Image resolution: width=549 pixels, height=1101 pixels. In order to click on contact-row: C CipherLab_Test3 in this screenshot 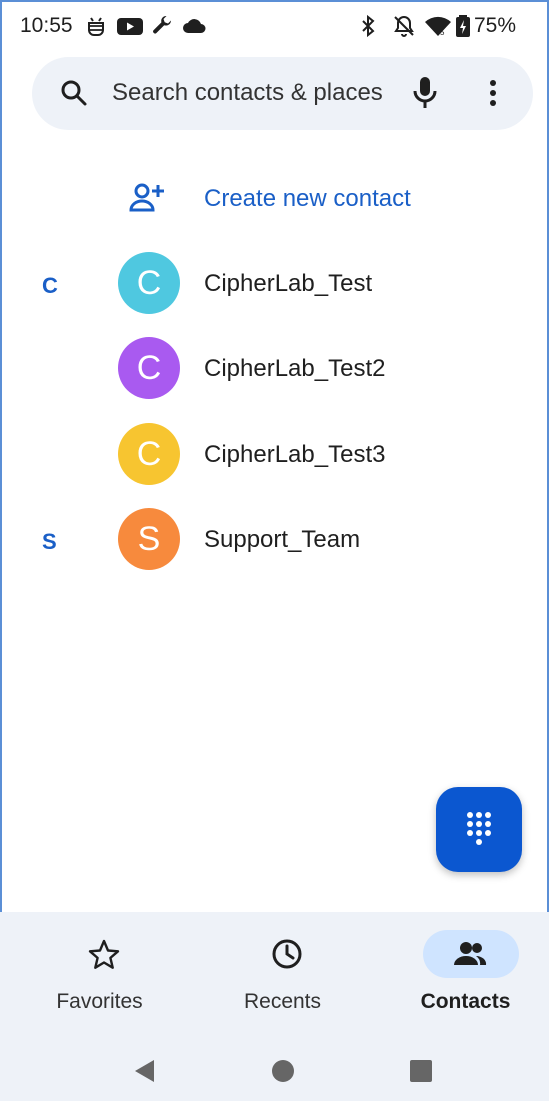, I will do `click(274, 454)`.